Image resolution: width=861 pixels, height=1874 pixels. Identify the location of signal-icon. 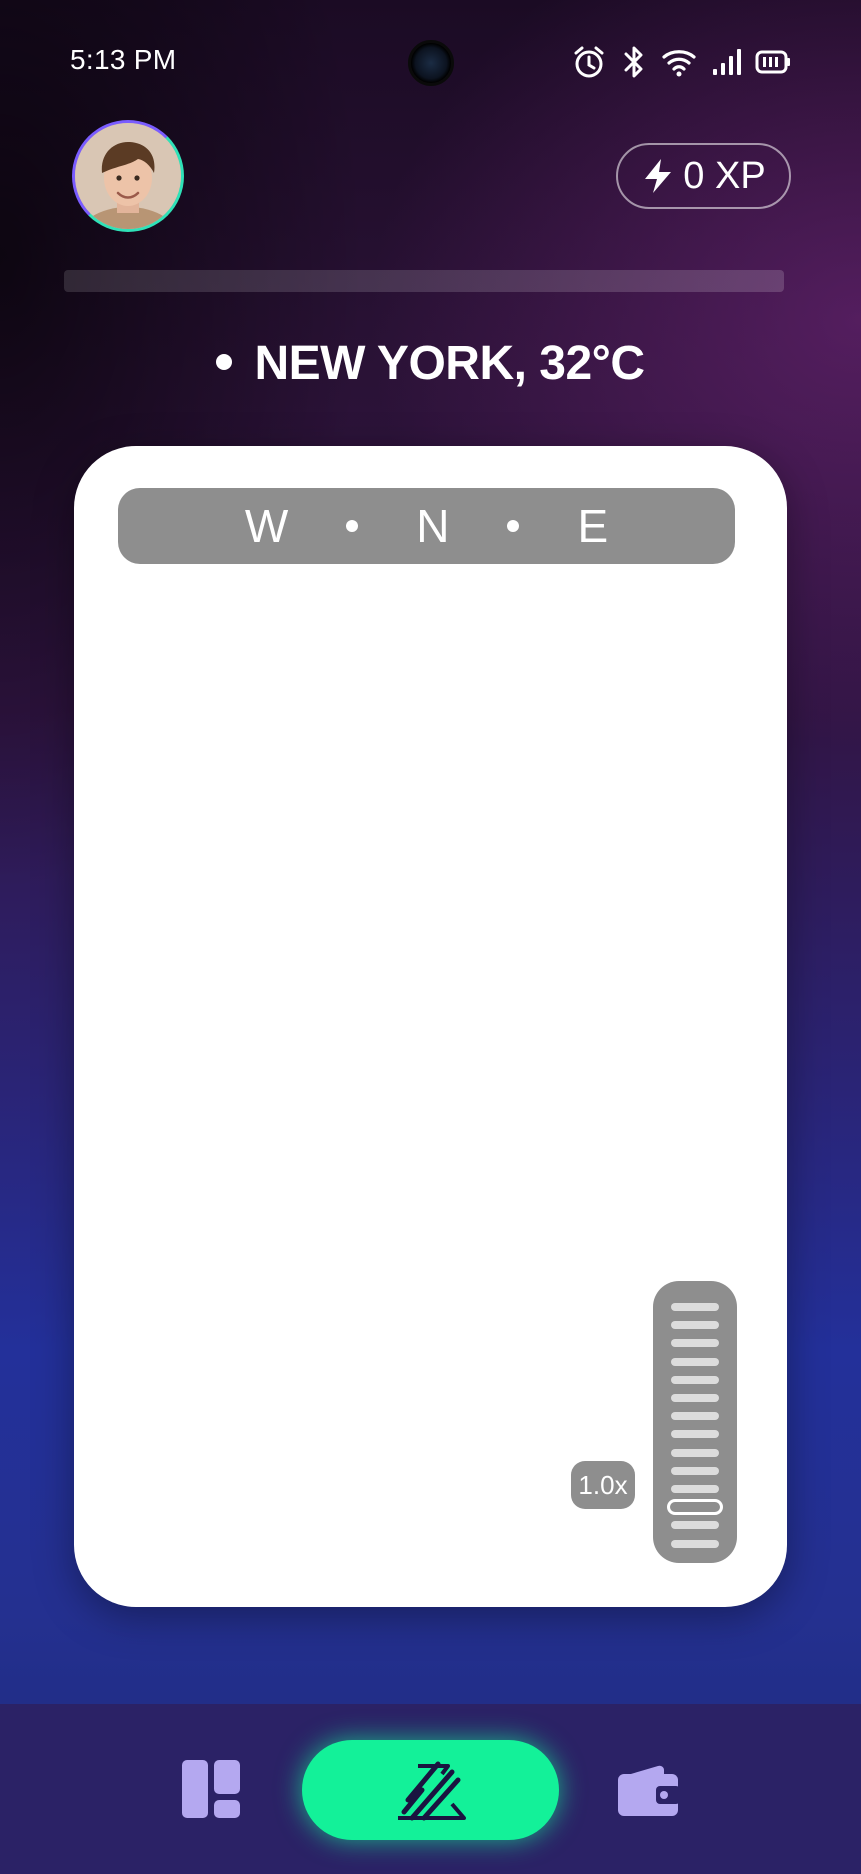
(727, 62).